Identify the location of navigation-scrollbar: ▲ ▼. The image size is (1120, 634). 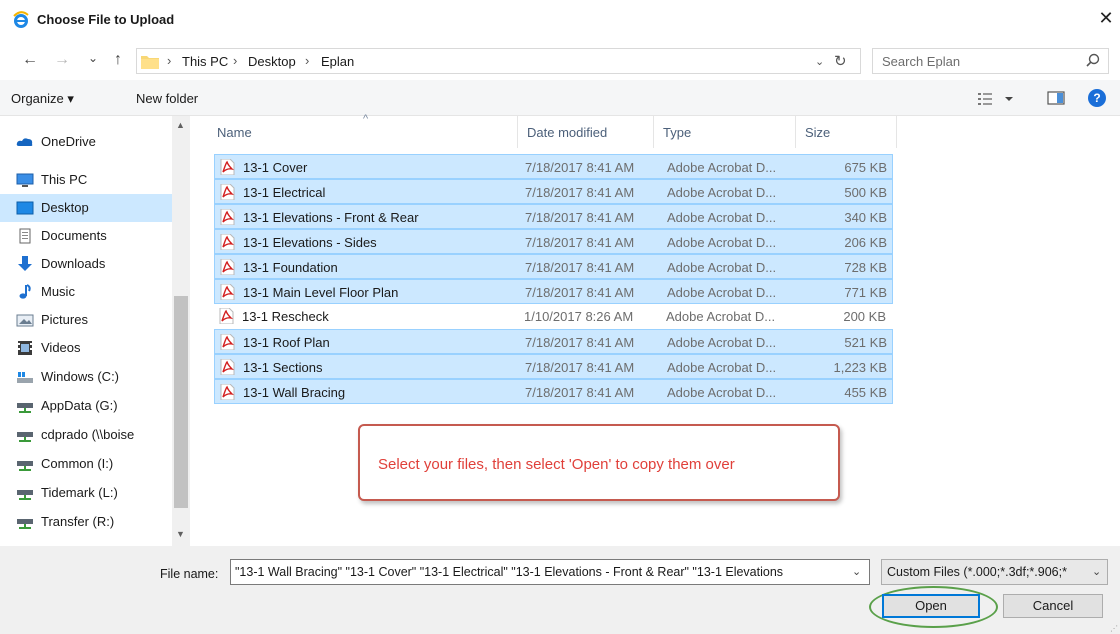
(181, 331).